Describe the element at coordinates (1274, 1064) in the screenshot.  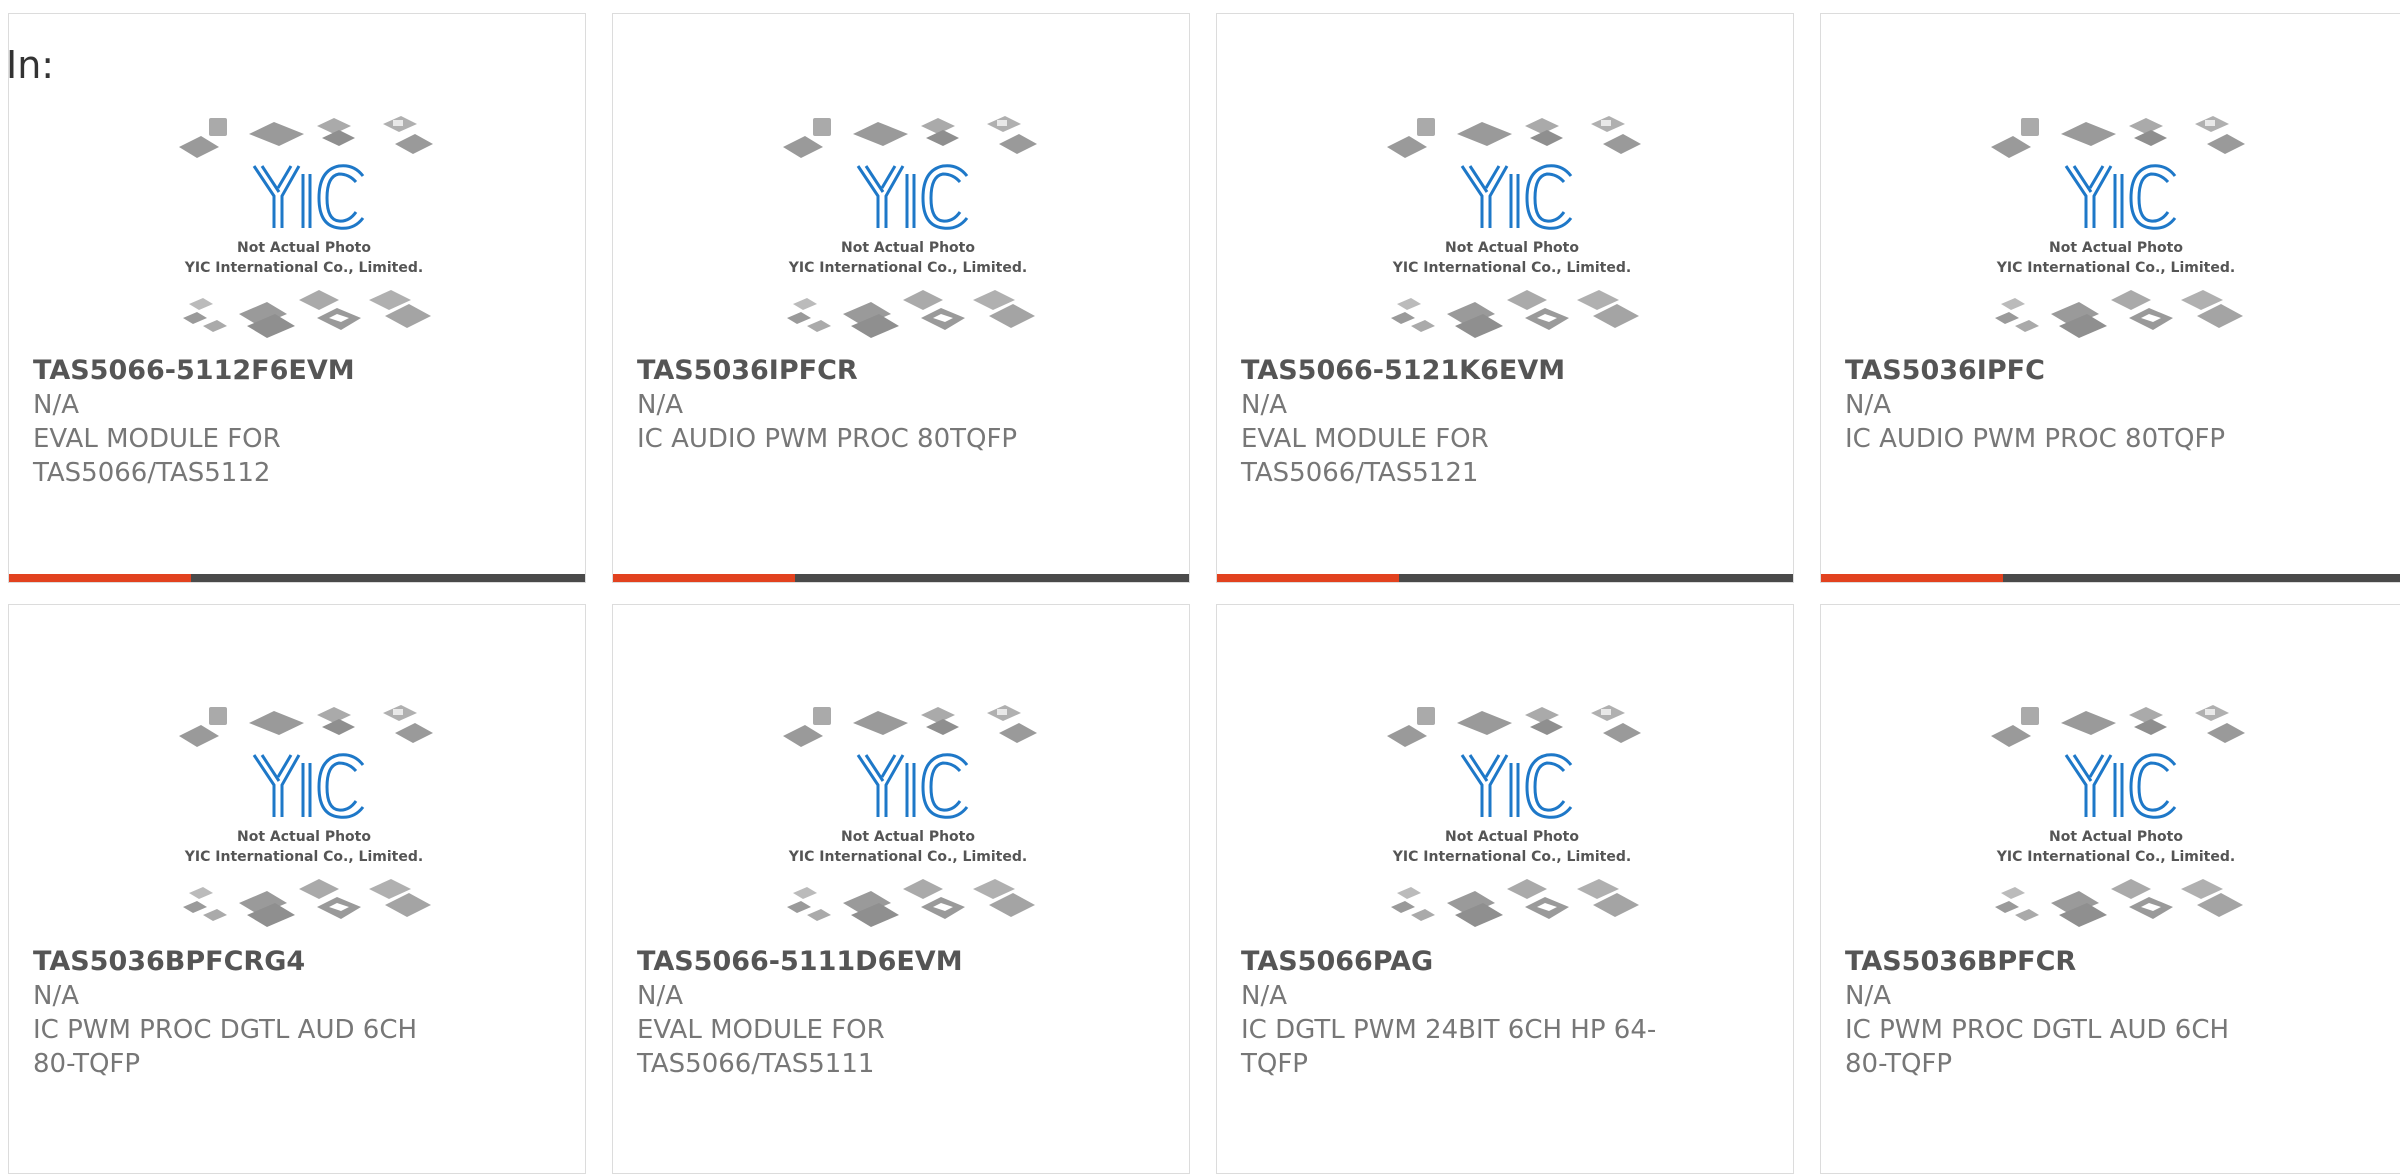
I see `description-line: TQFP` at that location.